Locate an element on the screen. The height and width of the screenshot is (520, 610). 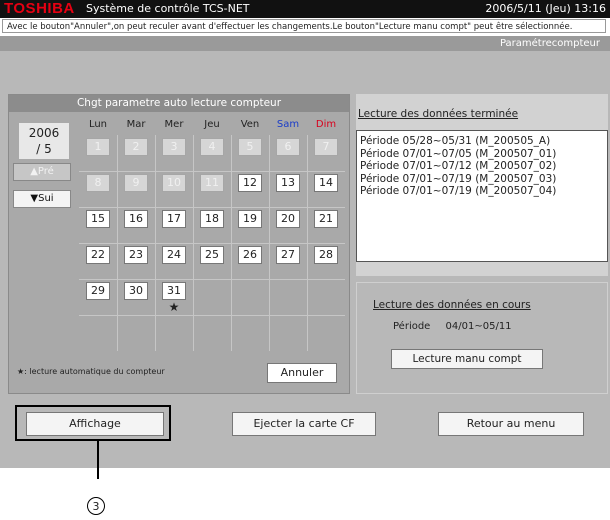
period-list-item: Période 07/01~07/19 (M_200507_04) is located at coordinates (482, 191).